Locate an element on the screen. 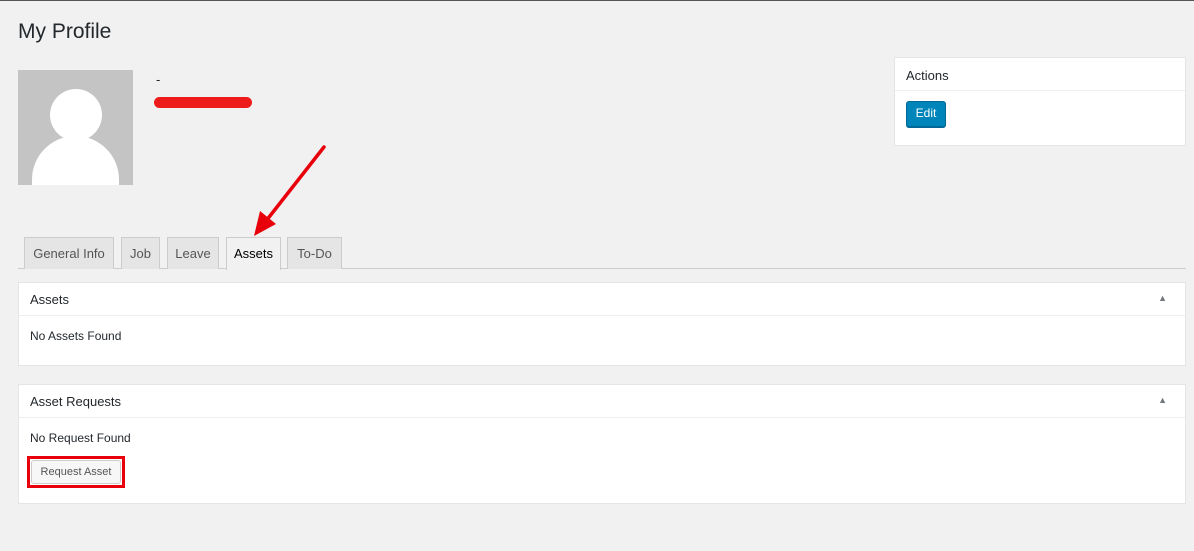  assets-empty-message: No Assets Found is located at coordinates (76, 336).